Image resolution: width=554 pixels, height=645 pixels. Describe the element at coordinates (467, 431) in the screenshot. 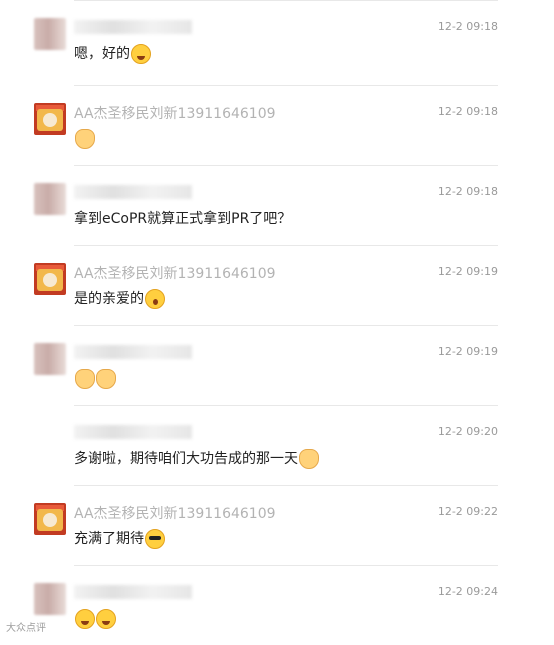

I see `comment-time: 12-2 09:20` at that location.